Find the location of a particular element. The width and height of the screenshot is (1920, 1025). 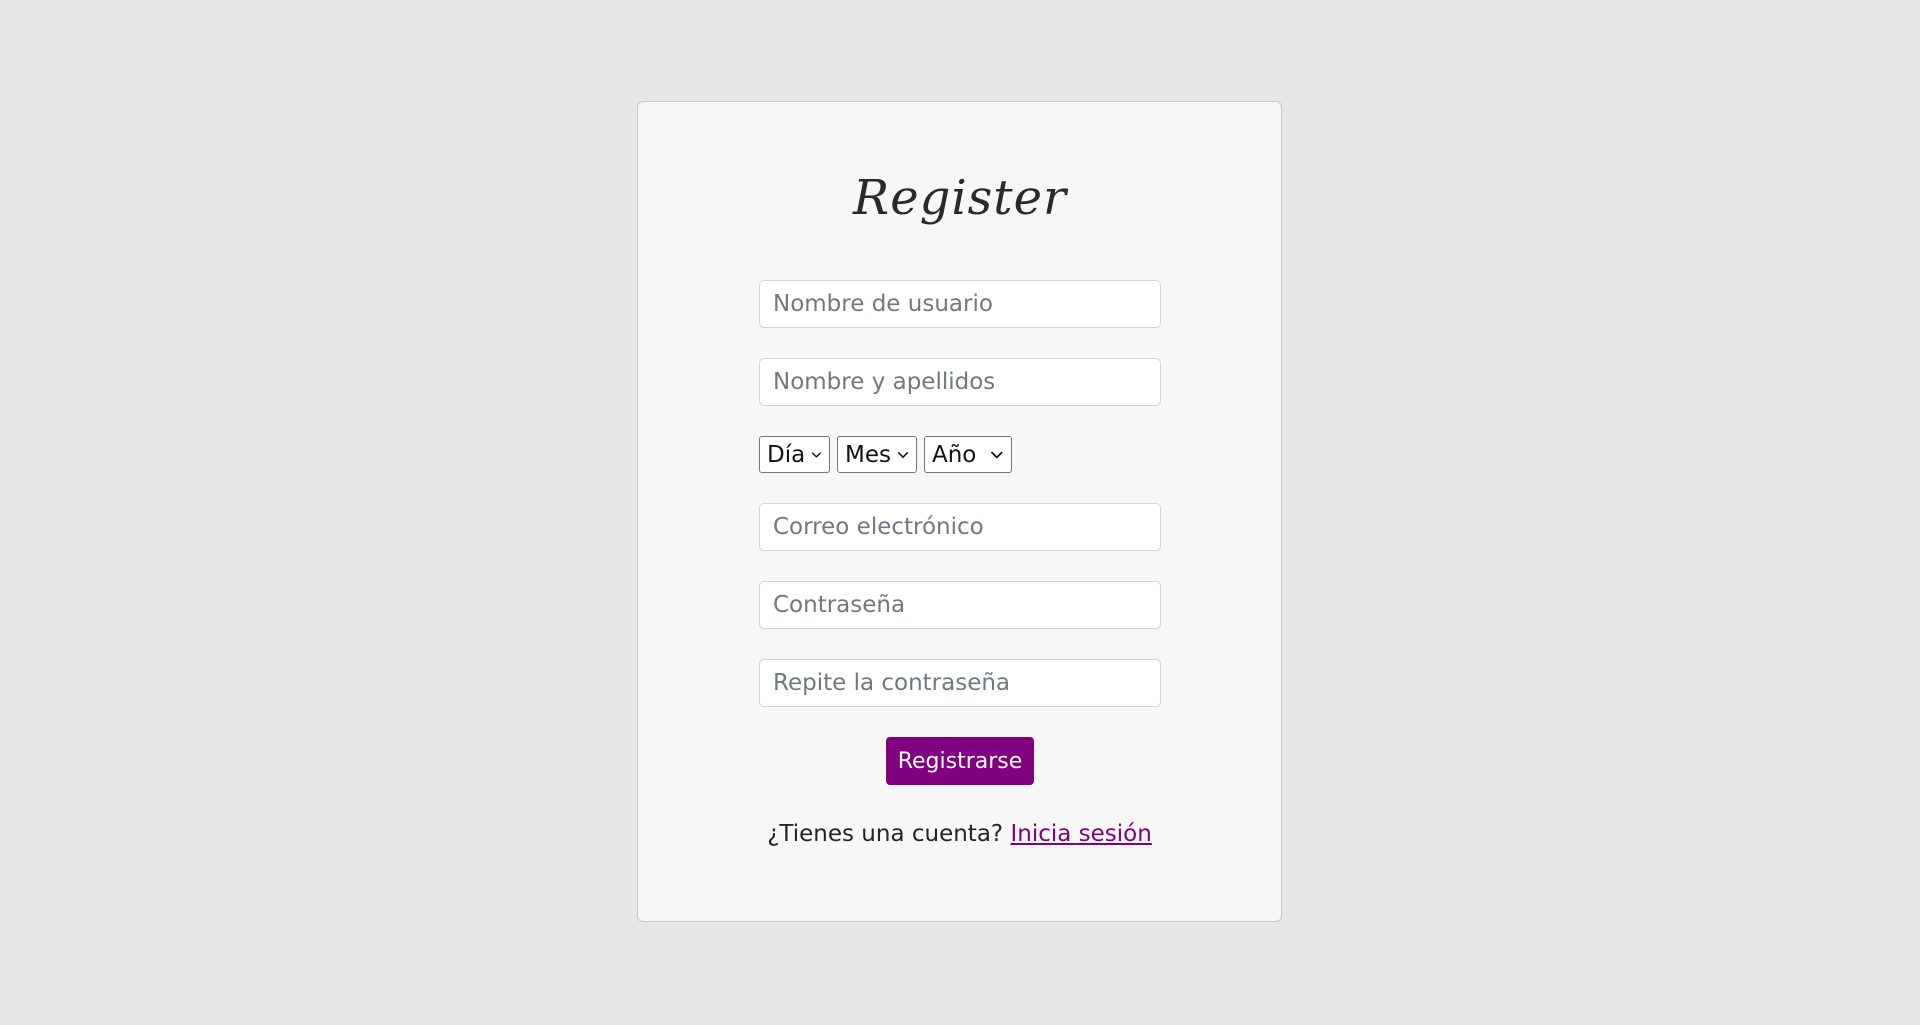

day-select: Día is located at coordinates (794, 454).